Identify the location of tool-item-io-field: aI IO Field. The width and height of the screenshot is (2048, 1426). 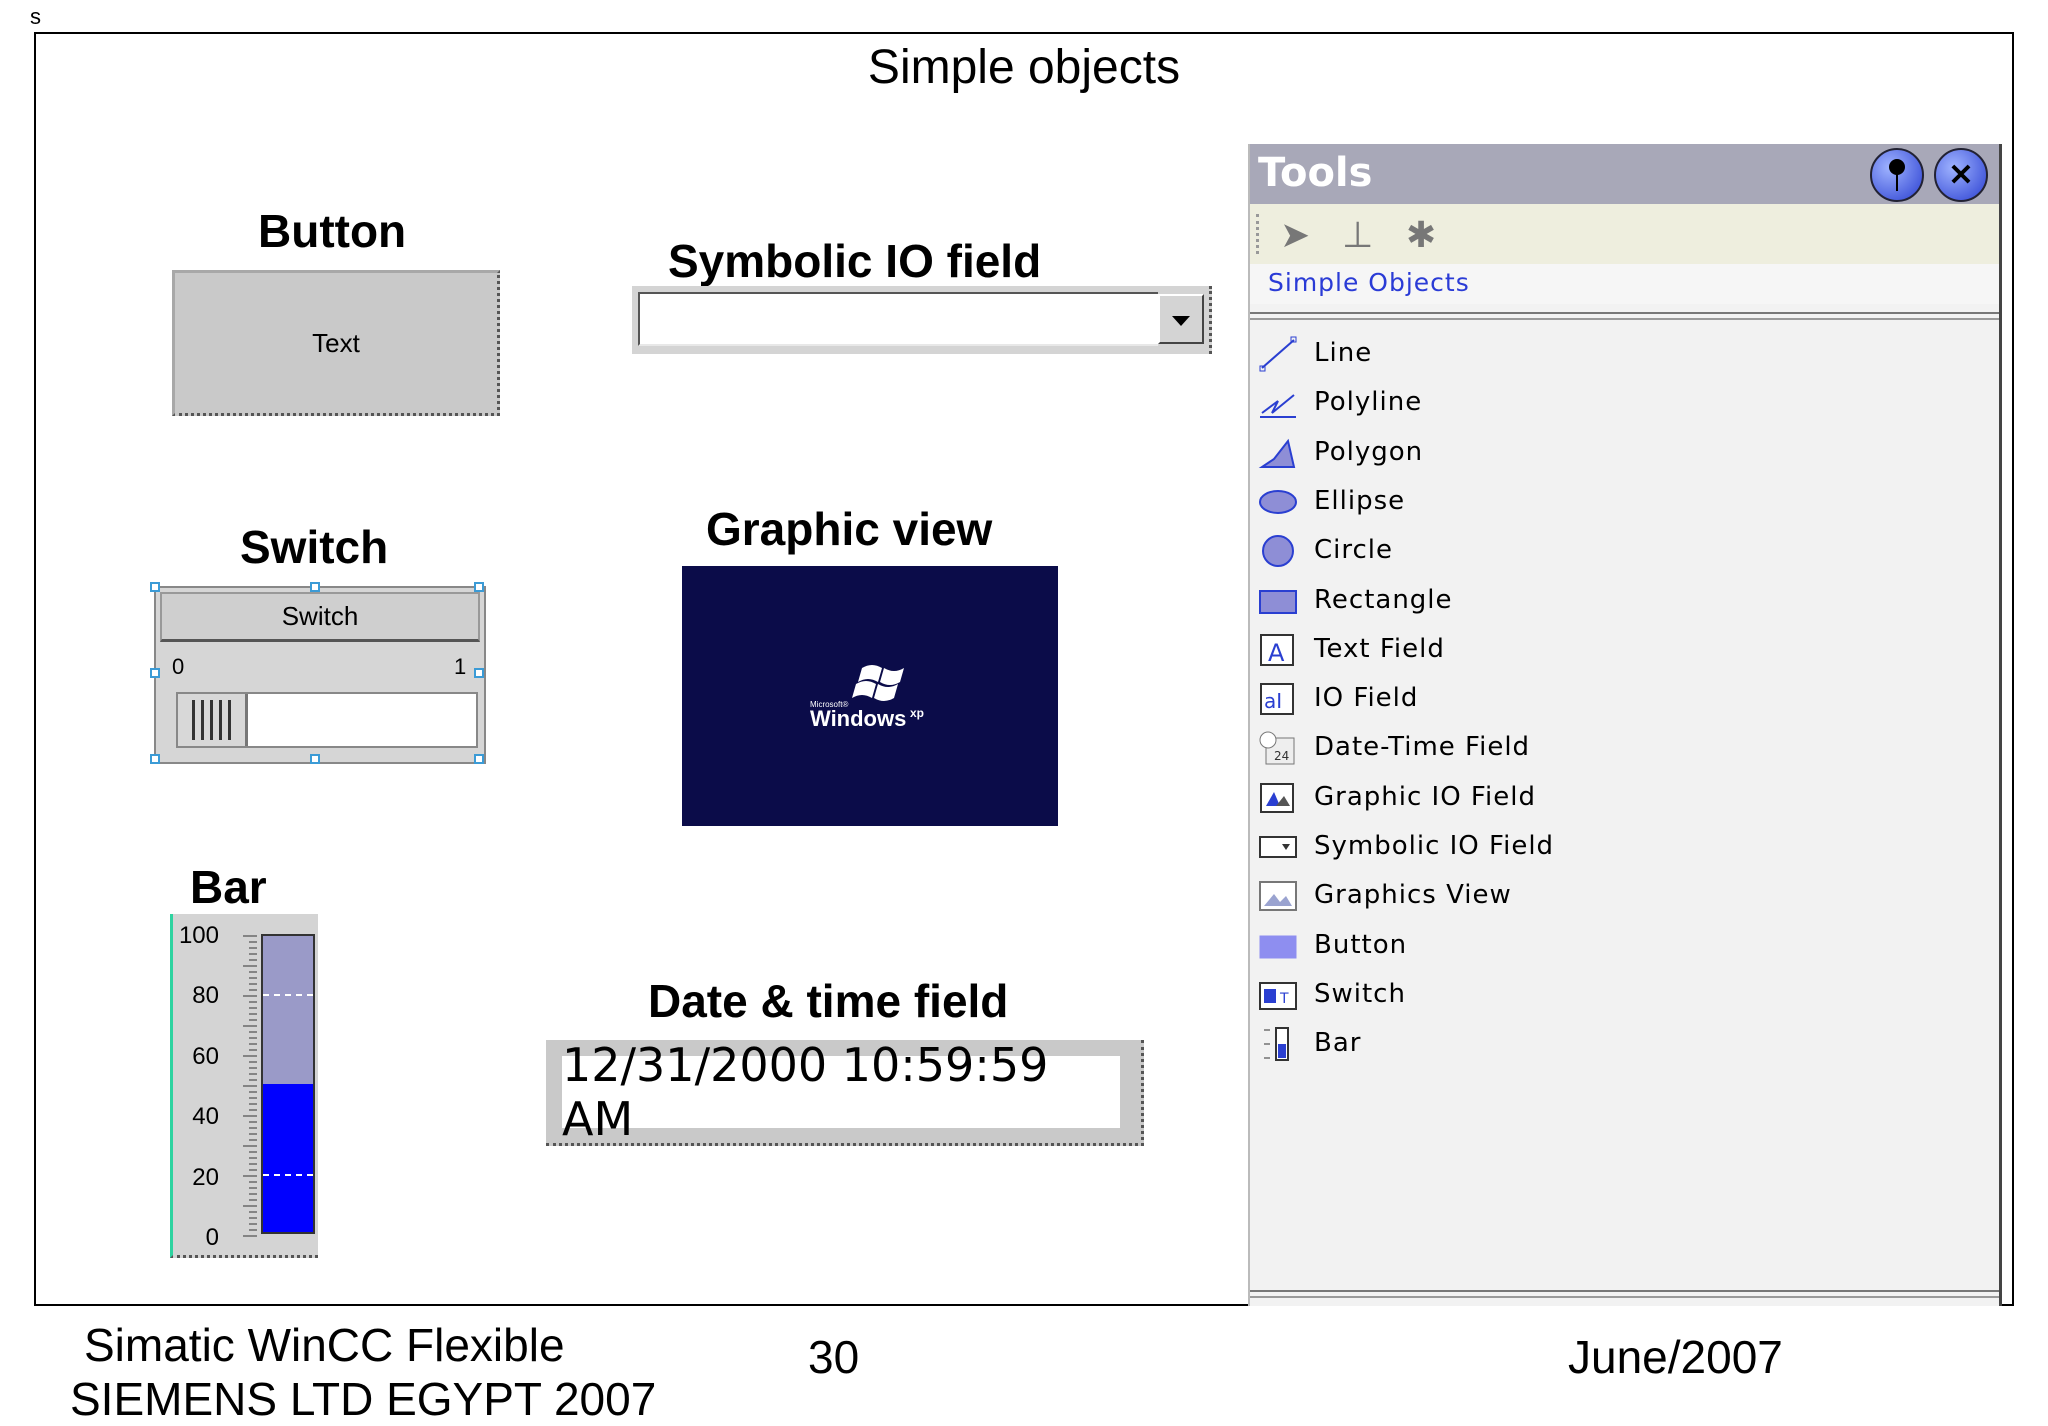
(1624, 699).